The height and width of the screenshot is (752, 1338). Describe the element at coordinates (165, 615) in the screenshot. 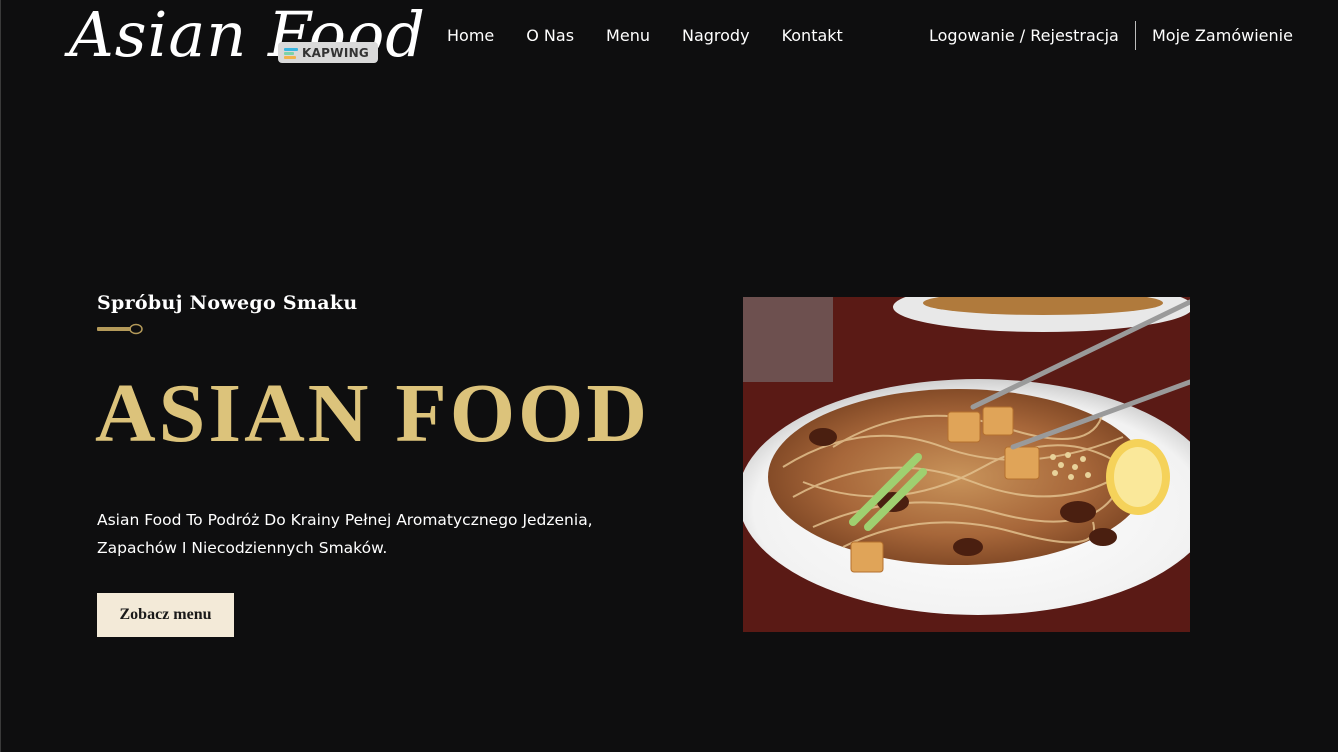

I see `view-menu-button: Zobacz menu` at that location.